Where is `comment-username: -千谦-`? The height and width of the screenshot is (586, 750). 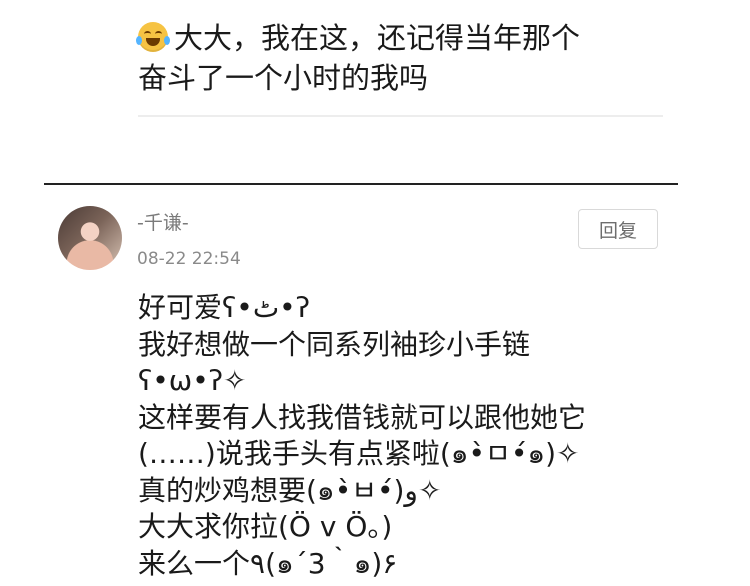
comment-username: -千谦- is located at coordinates (163, 221).